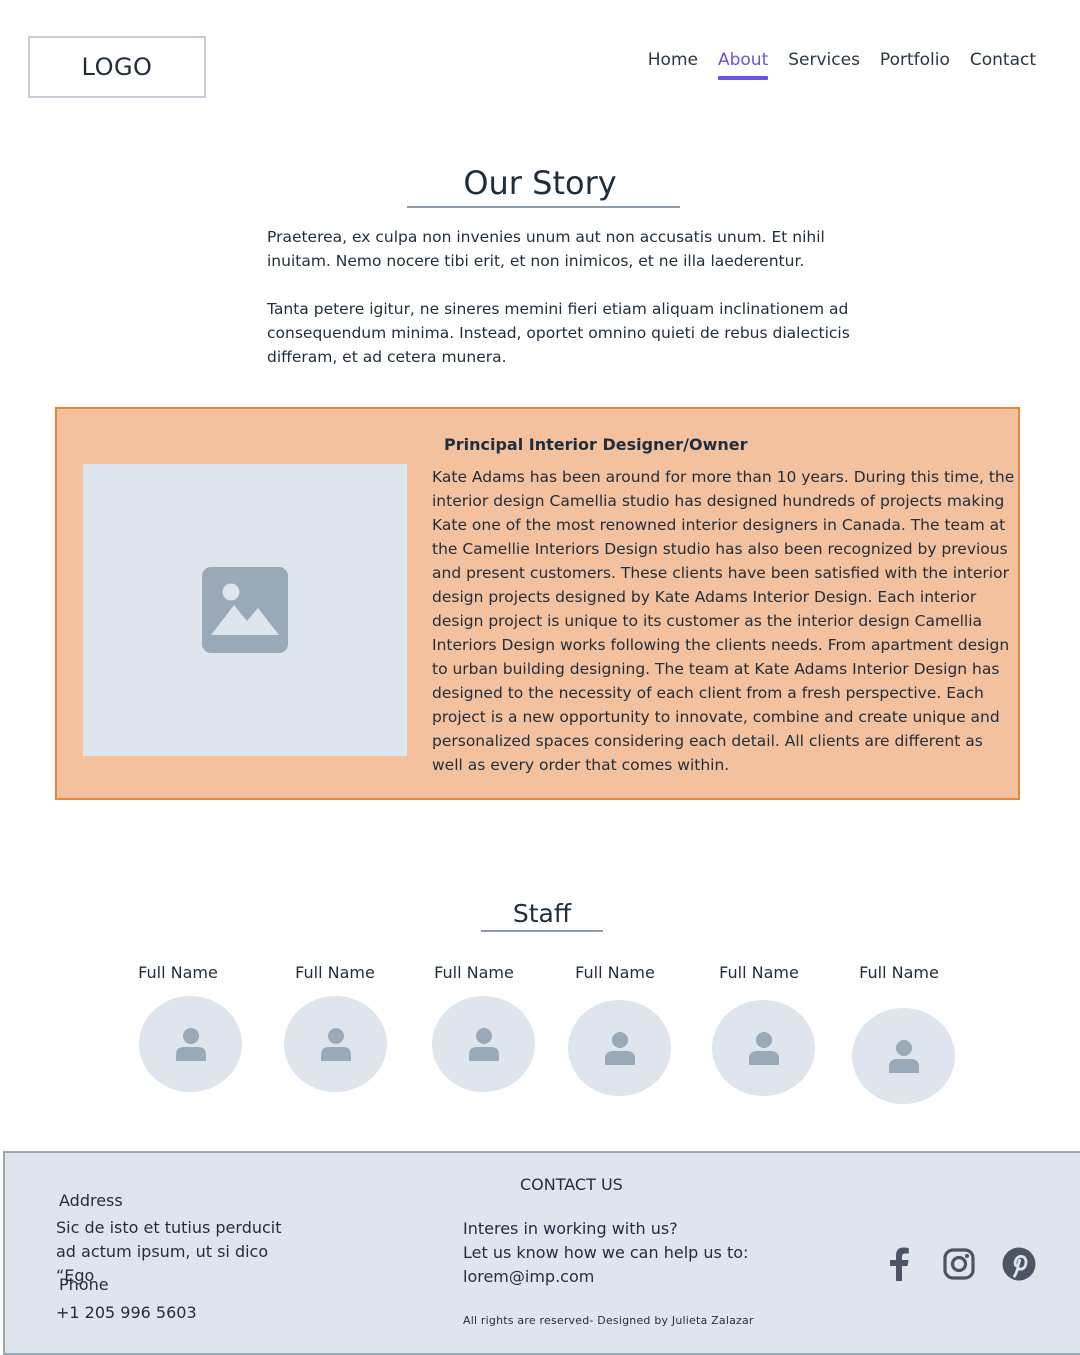 Image resolution: width=1080 pixels, height=1355 pixels. I want to click on phone-number: +1 205 996 5603, so click(126, 1312).